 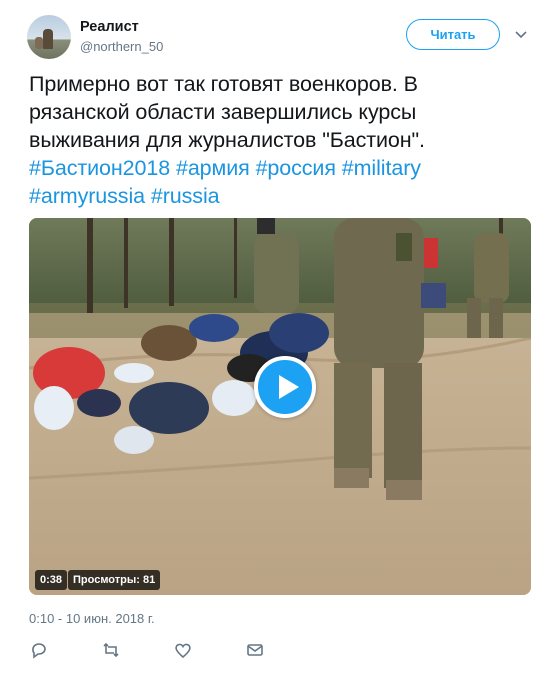 I want to click on hashtag-link: #Бастион2018, so click(x=99, y=168).